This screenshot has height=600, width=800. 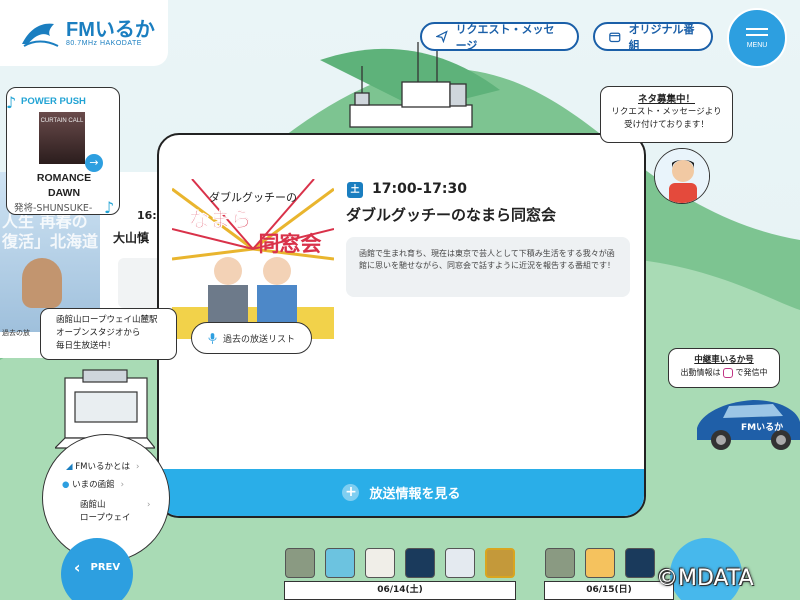 What do you see at coordinates (62, 138) in the screenshot?
I see `album-cover: CURTAIN CALL` at bounding box center [62, 138].